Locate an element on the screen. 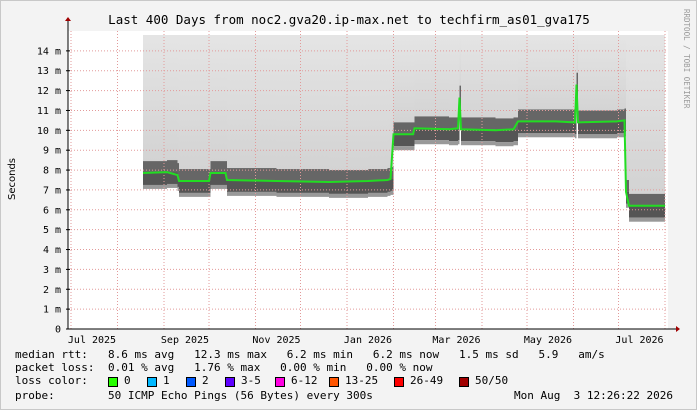 The height and width of the screenshot is (410, 697). y-axis-label: Seconds is located at coordinates (12, 179).